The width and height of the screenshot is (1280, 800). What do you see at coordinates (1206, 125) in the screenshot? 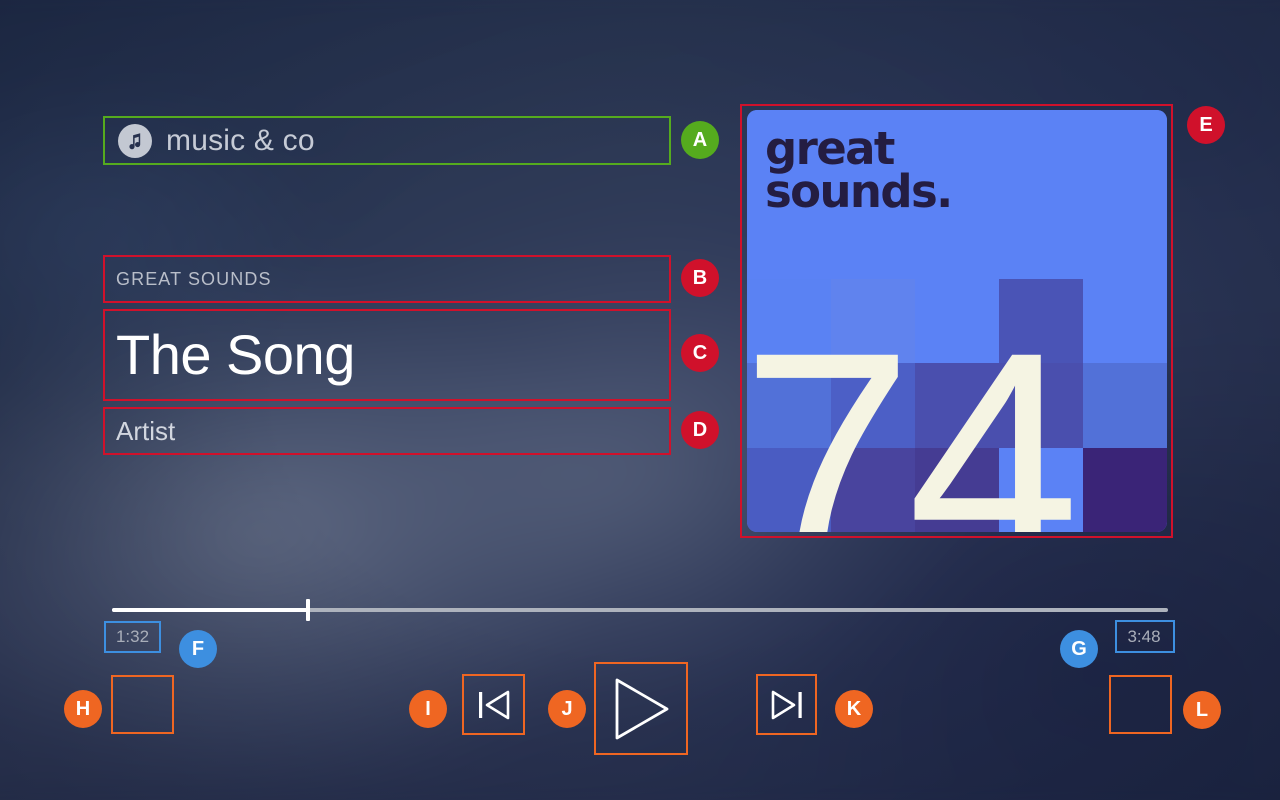
I see `annotation-badge-e: E` at bounding box center [1206, 125].